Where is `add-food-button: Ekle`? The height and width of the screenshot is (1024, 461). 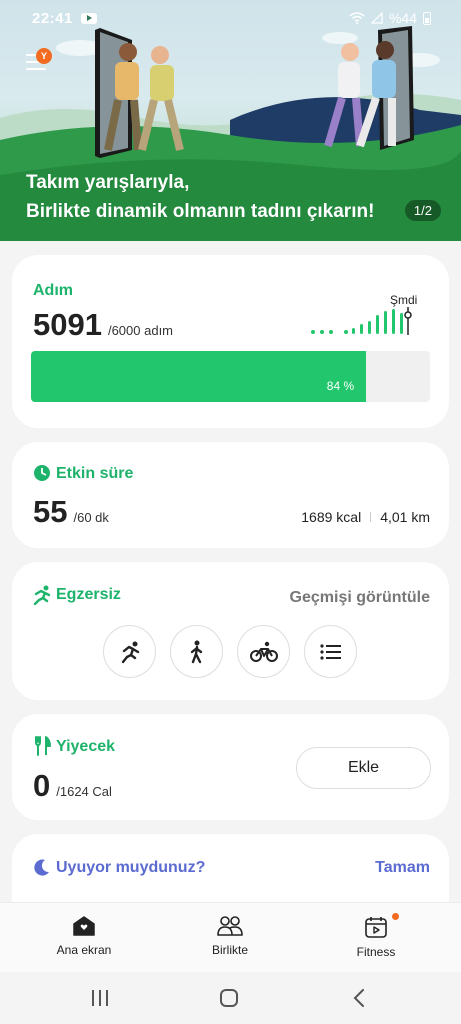 add-food-button: Ekle is located at coordinates (363, 768).